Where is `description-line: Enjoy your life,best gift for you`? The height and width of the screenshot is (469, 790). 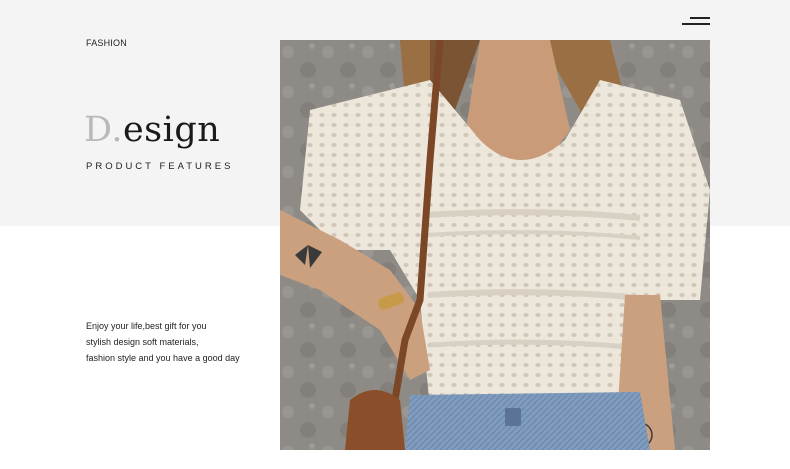
description-line: Enjoy your life,best gift for you is located at coordinates (146, 326).